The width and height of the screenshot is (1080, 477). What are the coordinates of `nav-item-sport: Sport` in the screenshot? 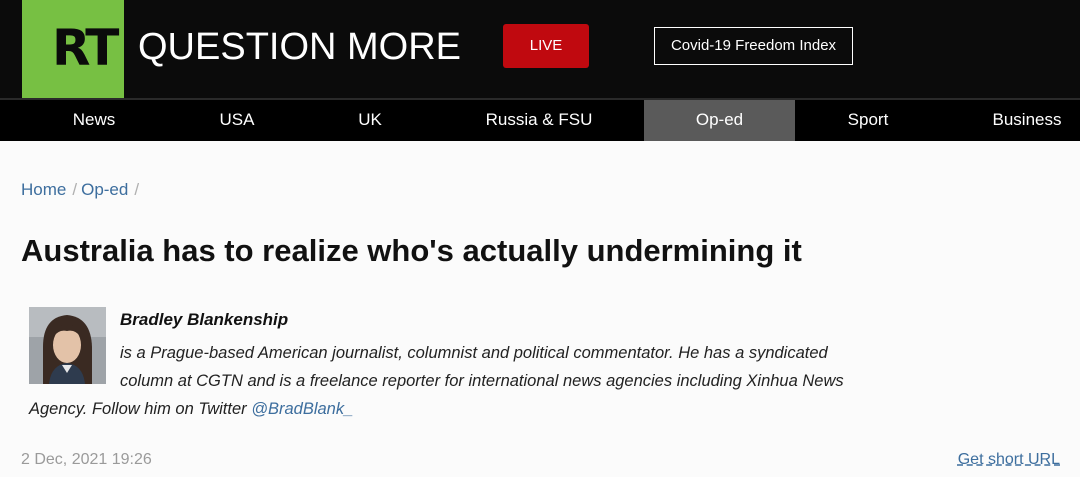 It's located at (868, 120).